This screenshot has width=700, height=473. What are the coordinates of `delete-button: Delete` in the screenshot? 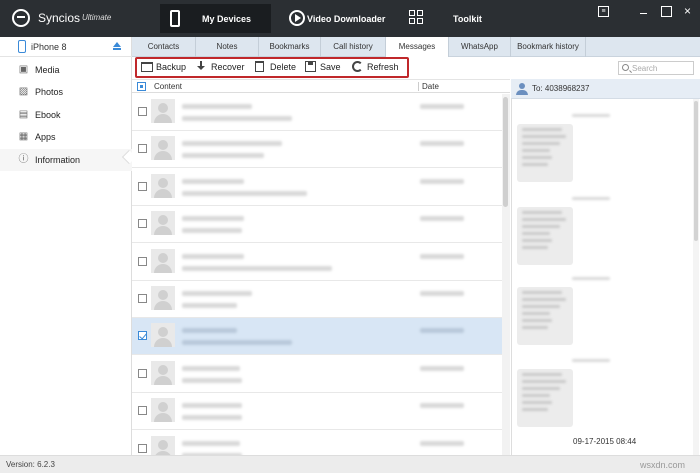 It's located at (276, 68).